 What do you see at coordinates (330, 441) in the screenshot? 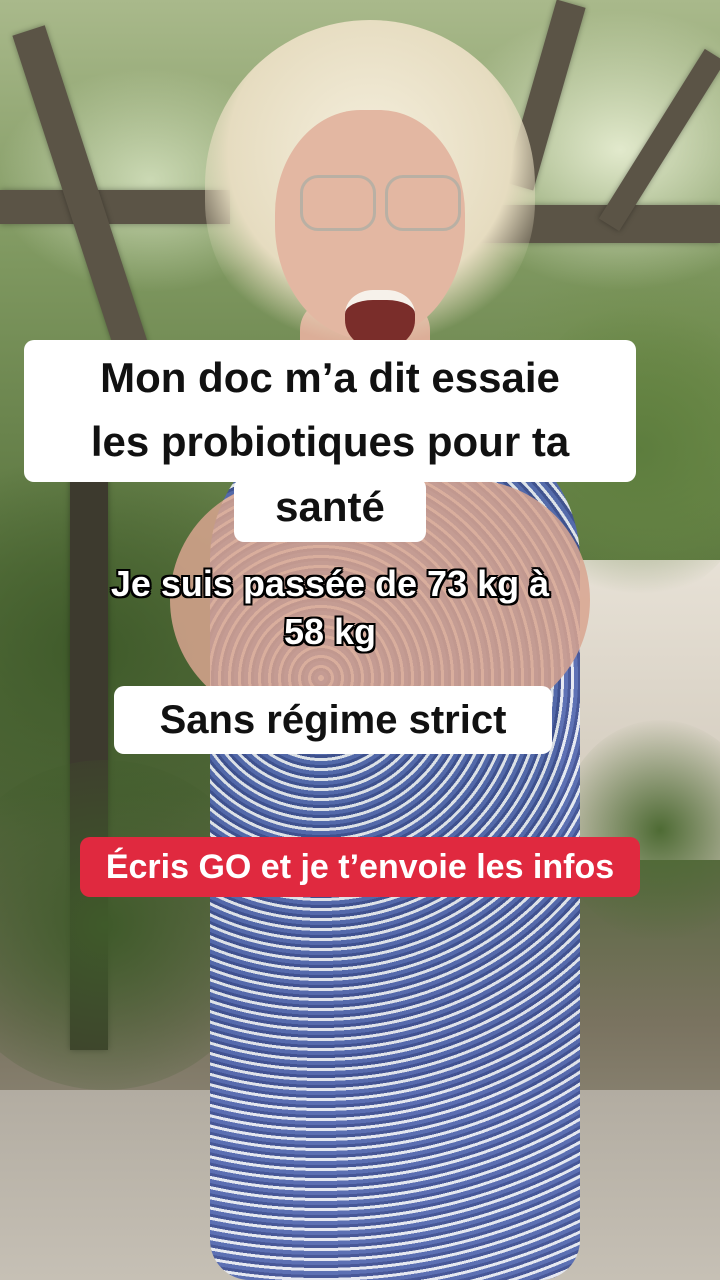
I see `caption-line: les probiotiques pour ta` at bounding box center [330, 441].